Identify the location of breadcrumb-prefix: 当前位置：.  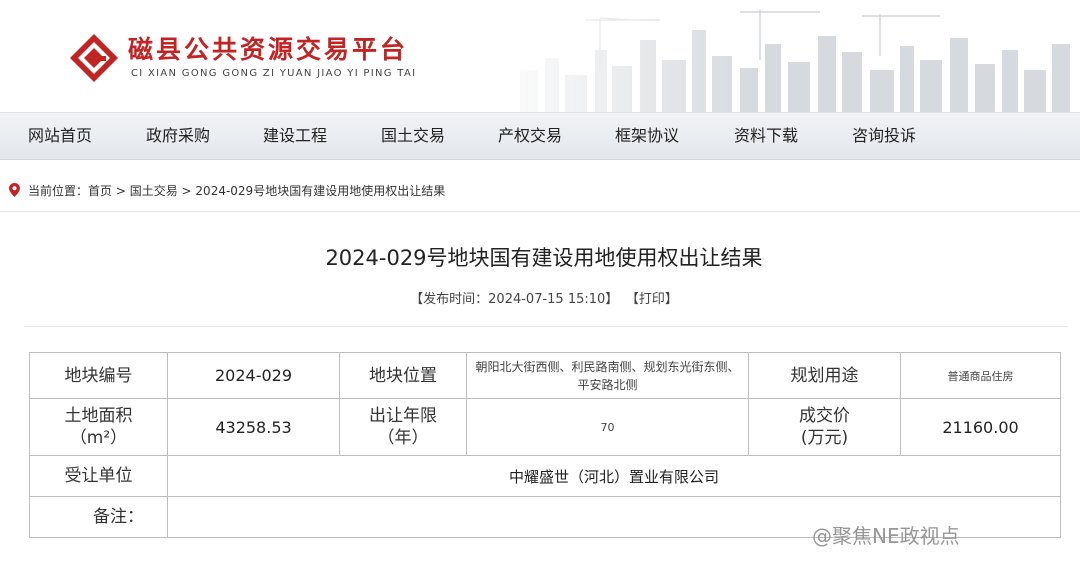
(58, 191).